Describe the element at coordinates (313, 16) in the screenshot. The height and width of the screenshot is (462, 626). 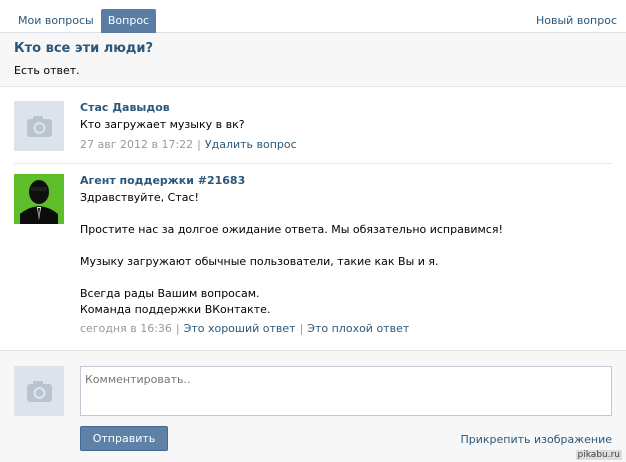
I see `tab-bar: Мои вопросы Вопрос Новый вопрос` at that location.